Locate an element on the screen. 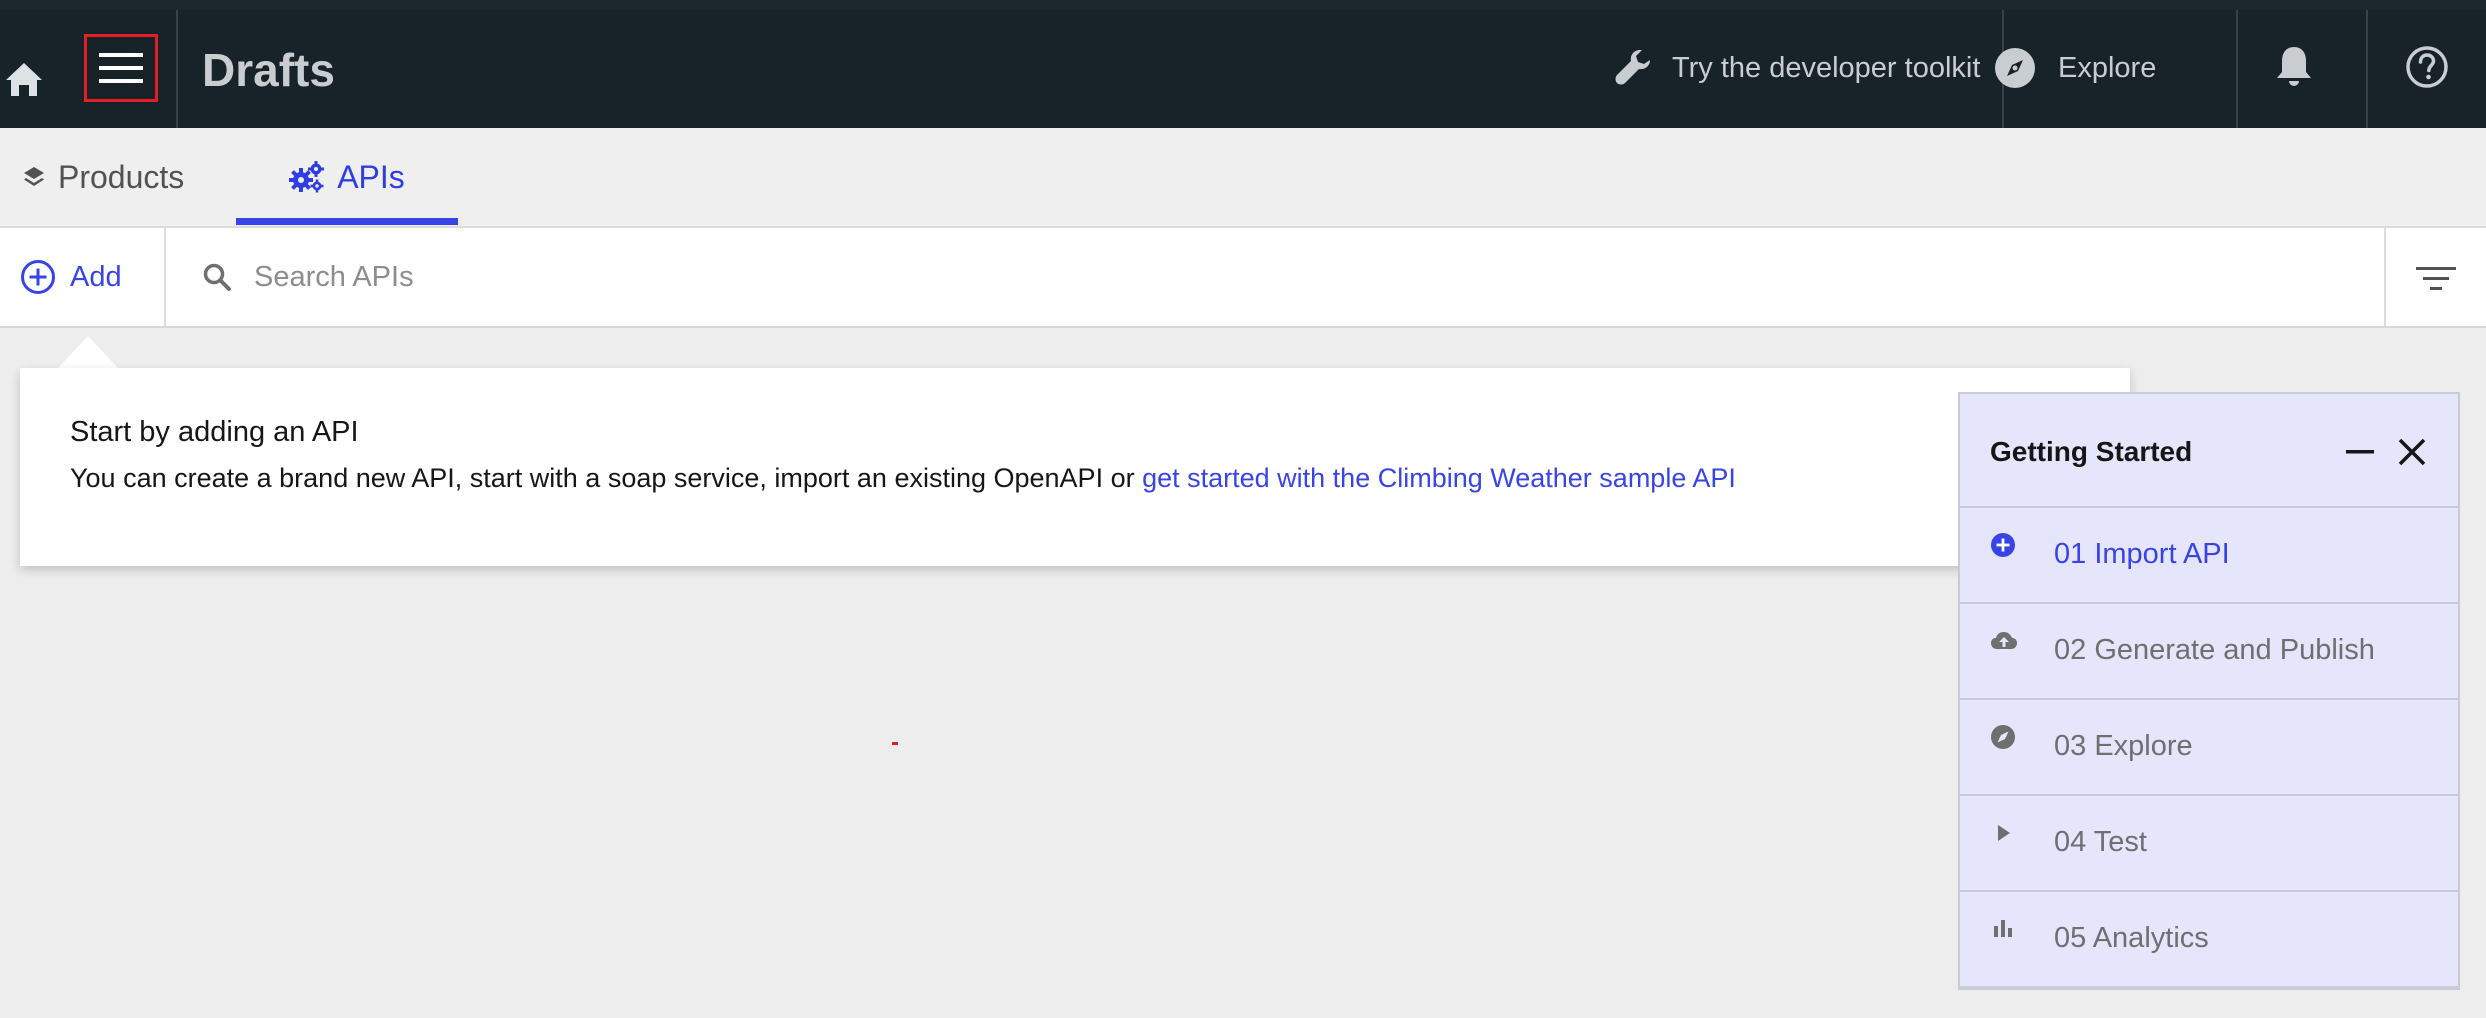 Image resolution: width=2486 pixels, height=1018 pixels. explore-label: Explore is located at coordinates (2107, 67).